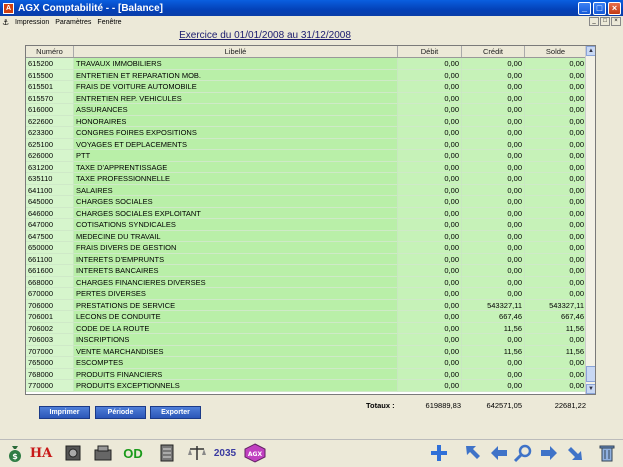 This screenshot has height=467, width=623. I want to click on table-row: 626000 PTT 0,00 0,00 0,00, so click(306, 156).